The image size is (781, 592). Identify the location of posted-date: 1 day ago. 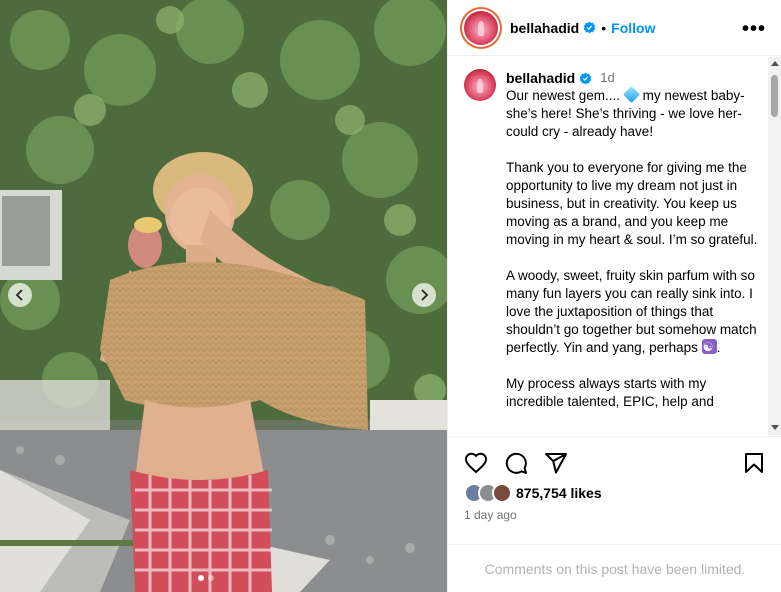
(490, 515).